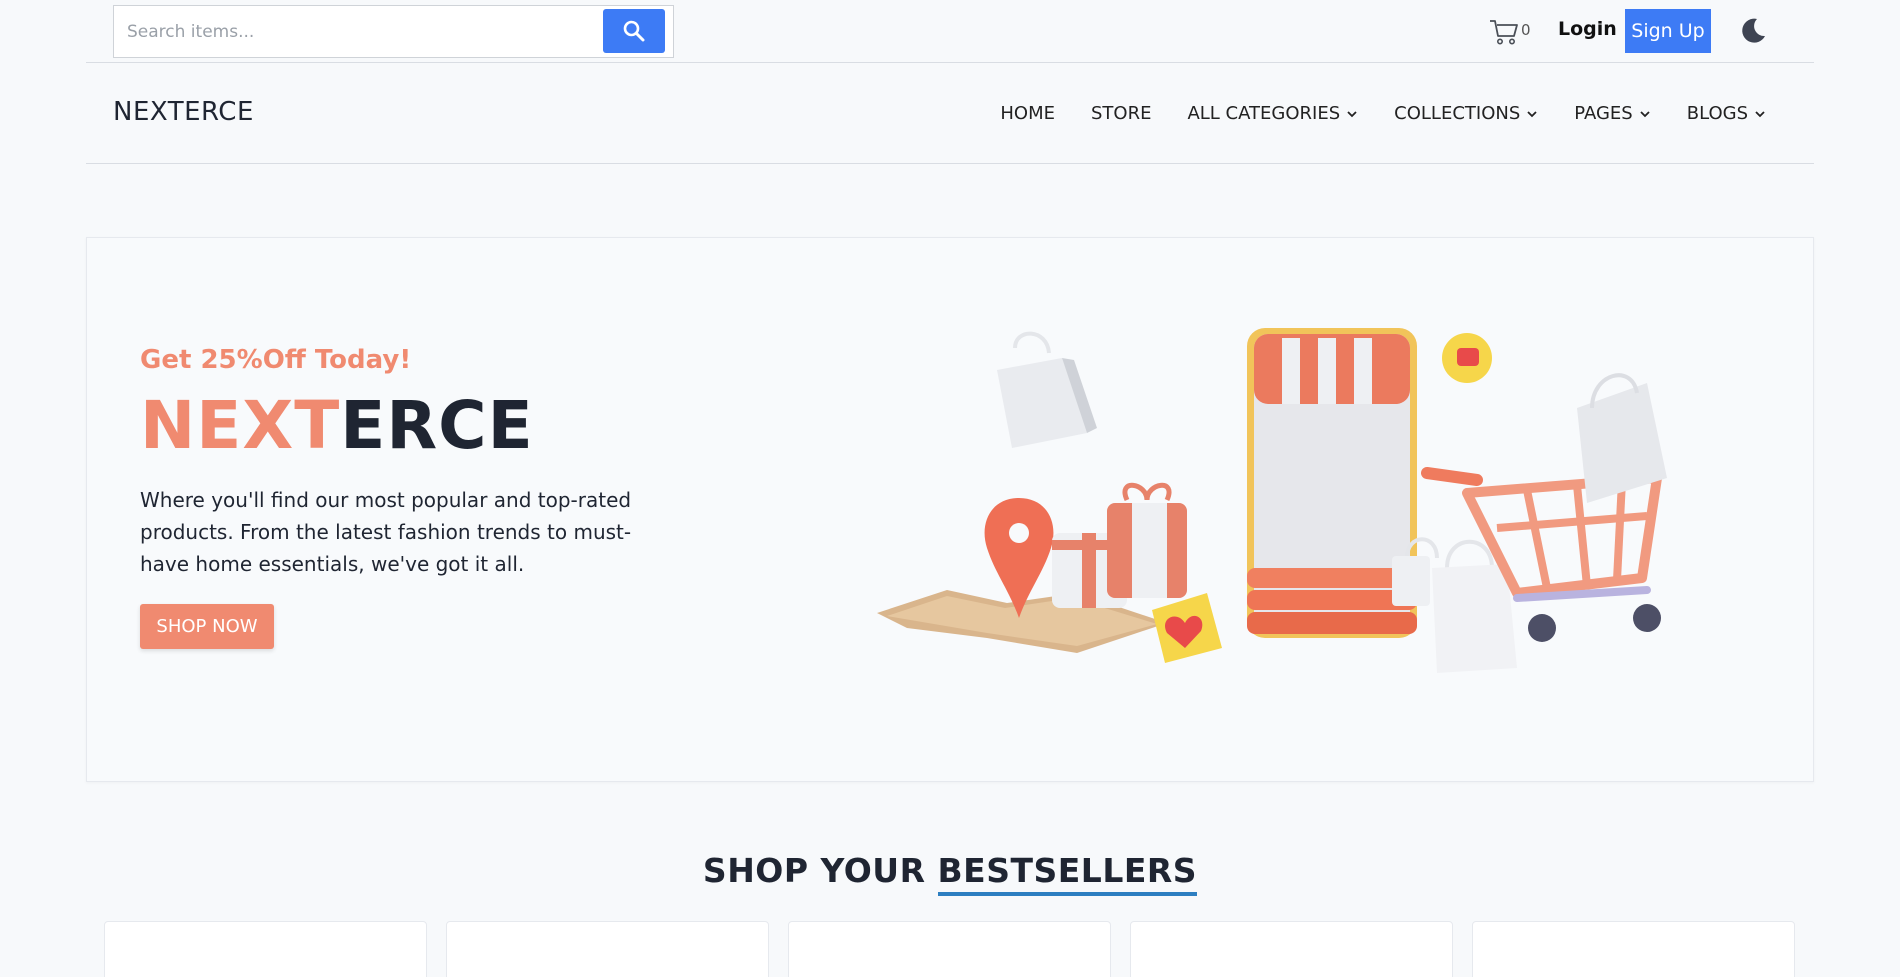  I want to click on theme-toggle, so click(1753, 33).